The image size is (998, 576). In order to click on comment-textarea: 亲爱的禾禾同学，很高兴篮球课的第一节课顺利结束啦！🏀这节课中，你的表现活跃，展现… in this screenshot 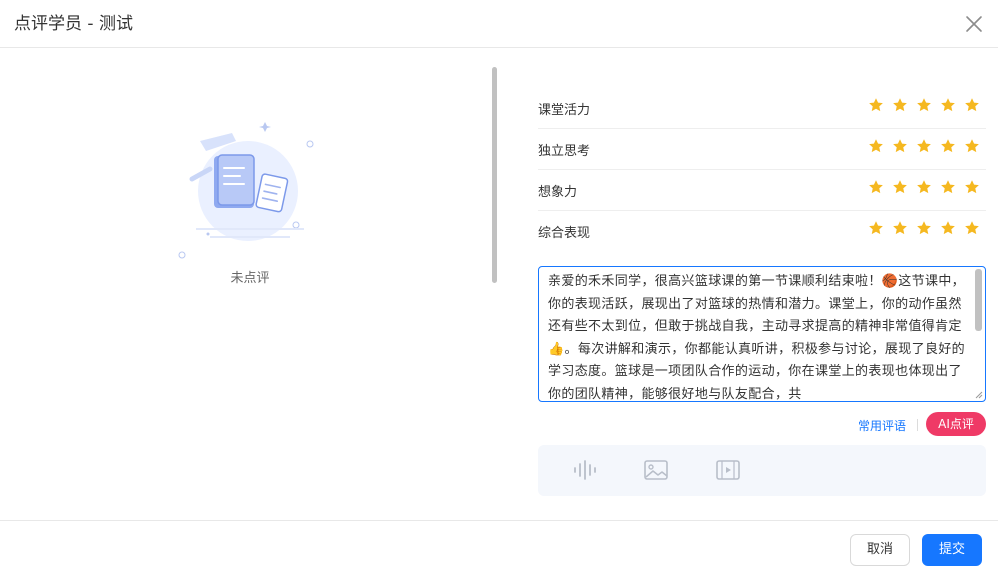, I will do `click(762, 334)`.